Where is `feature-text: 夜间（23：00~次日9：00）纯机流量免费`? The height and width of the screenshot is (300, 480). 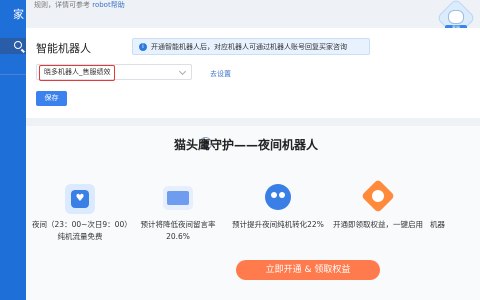 feature-text: 夜间（23：00~次日9：00）纯机流量免费 is located at coordinates (80, 230).